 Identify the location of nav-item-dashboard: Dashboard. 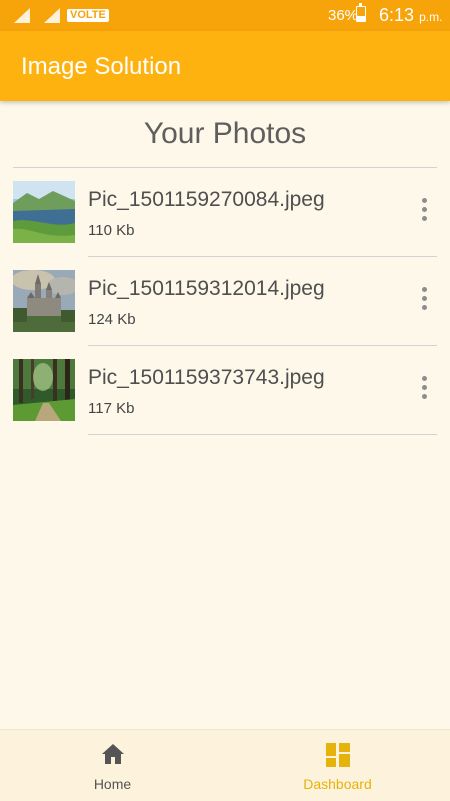
(337, 765).